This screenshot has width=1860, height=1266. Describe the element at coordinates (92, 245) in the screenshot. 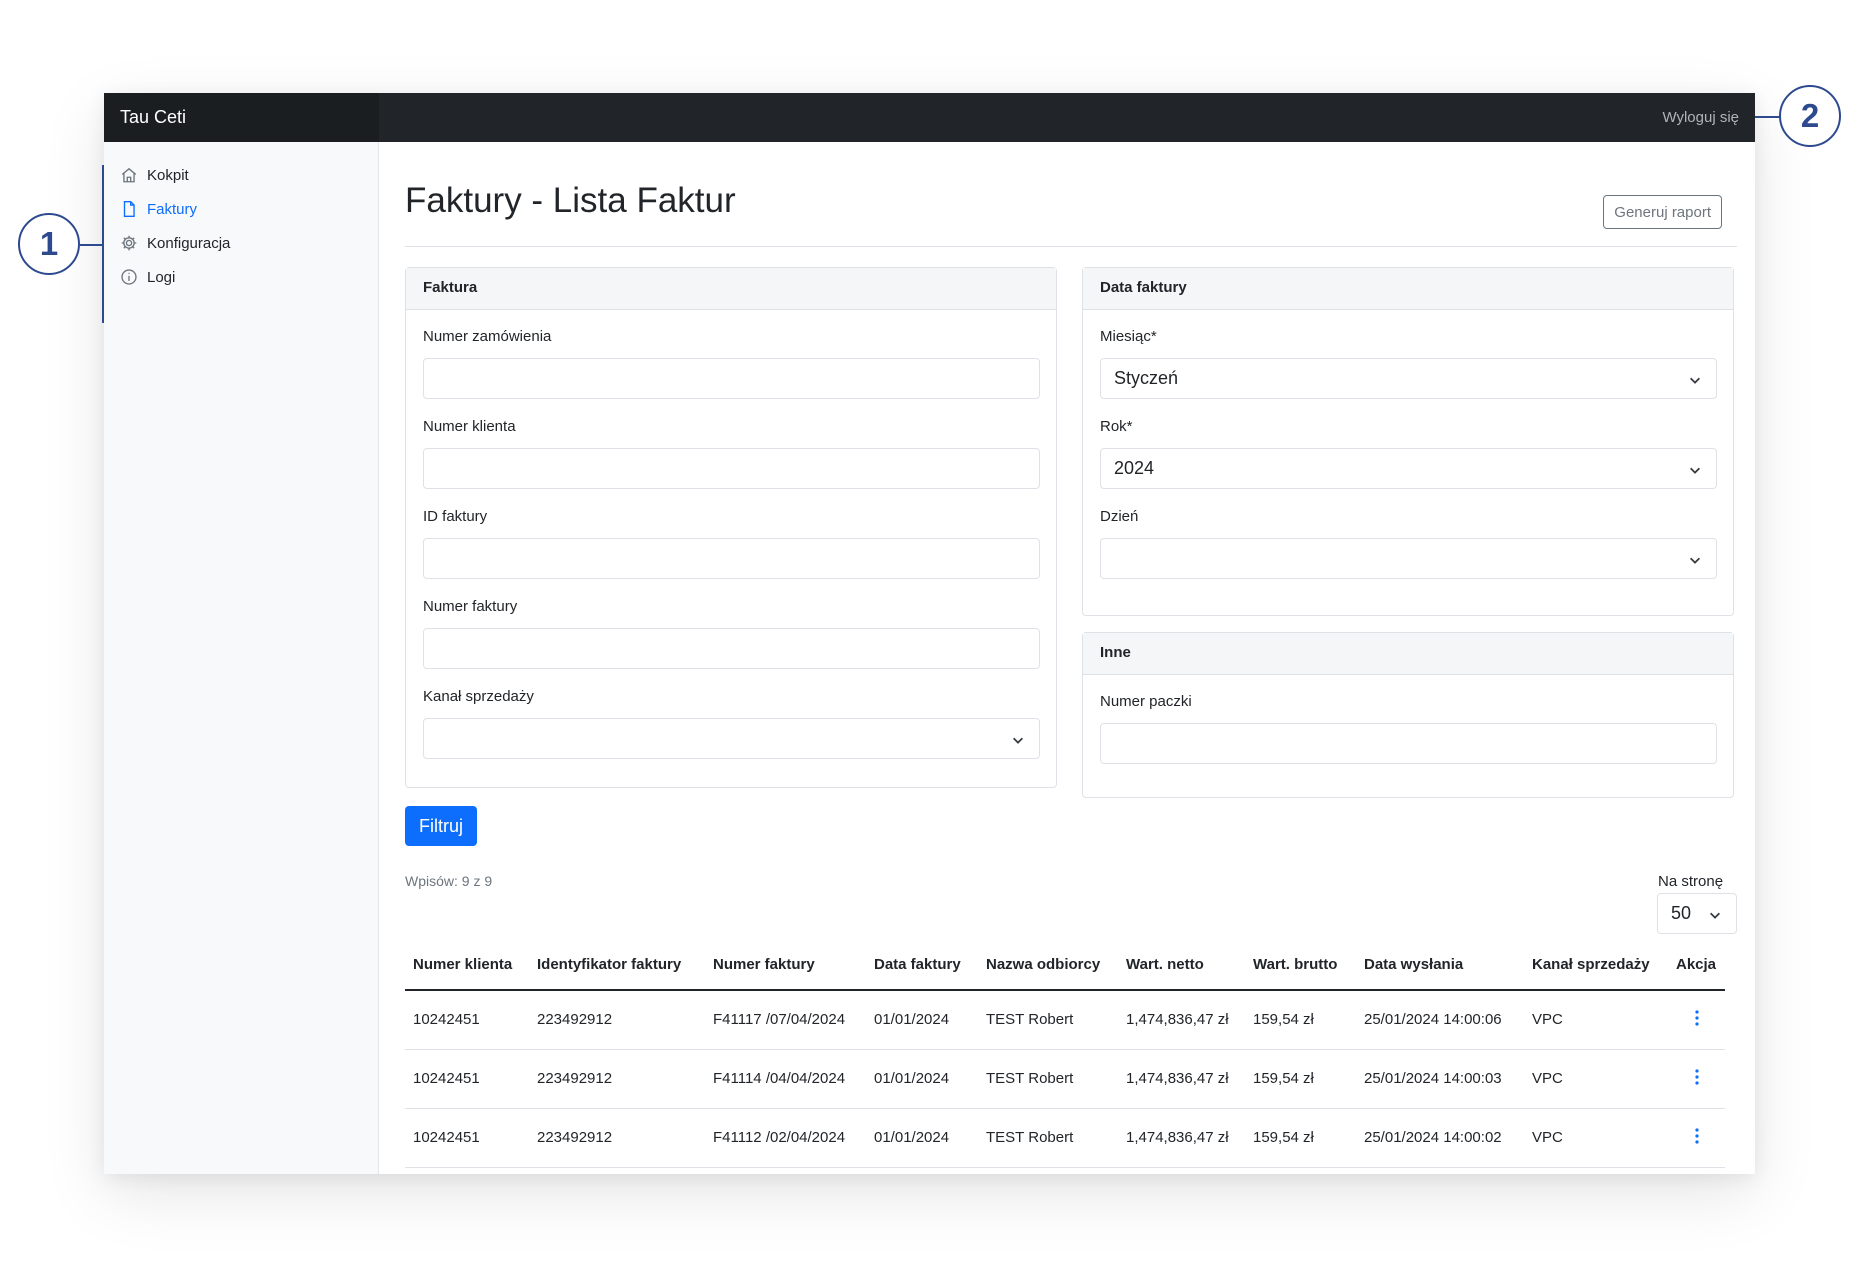

I see `callout-1-connector` at that location.